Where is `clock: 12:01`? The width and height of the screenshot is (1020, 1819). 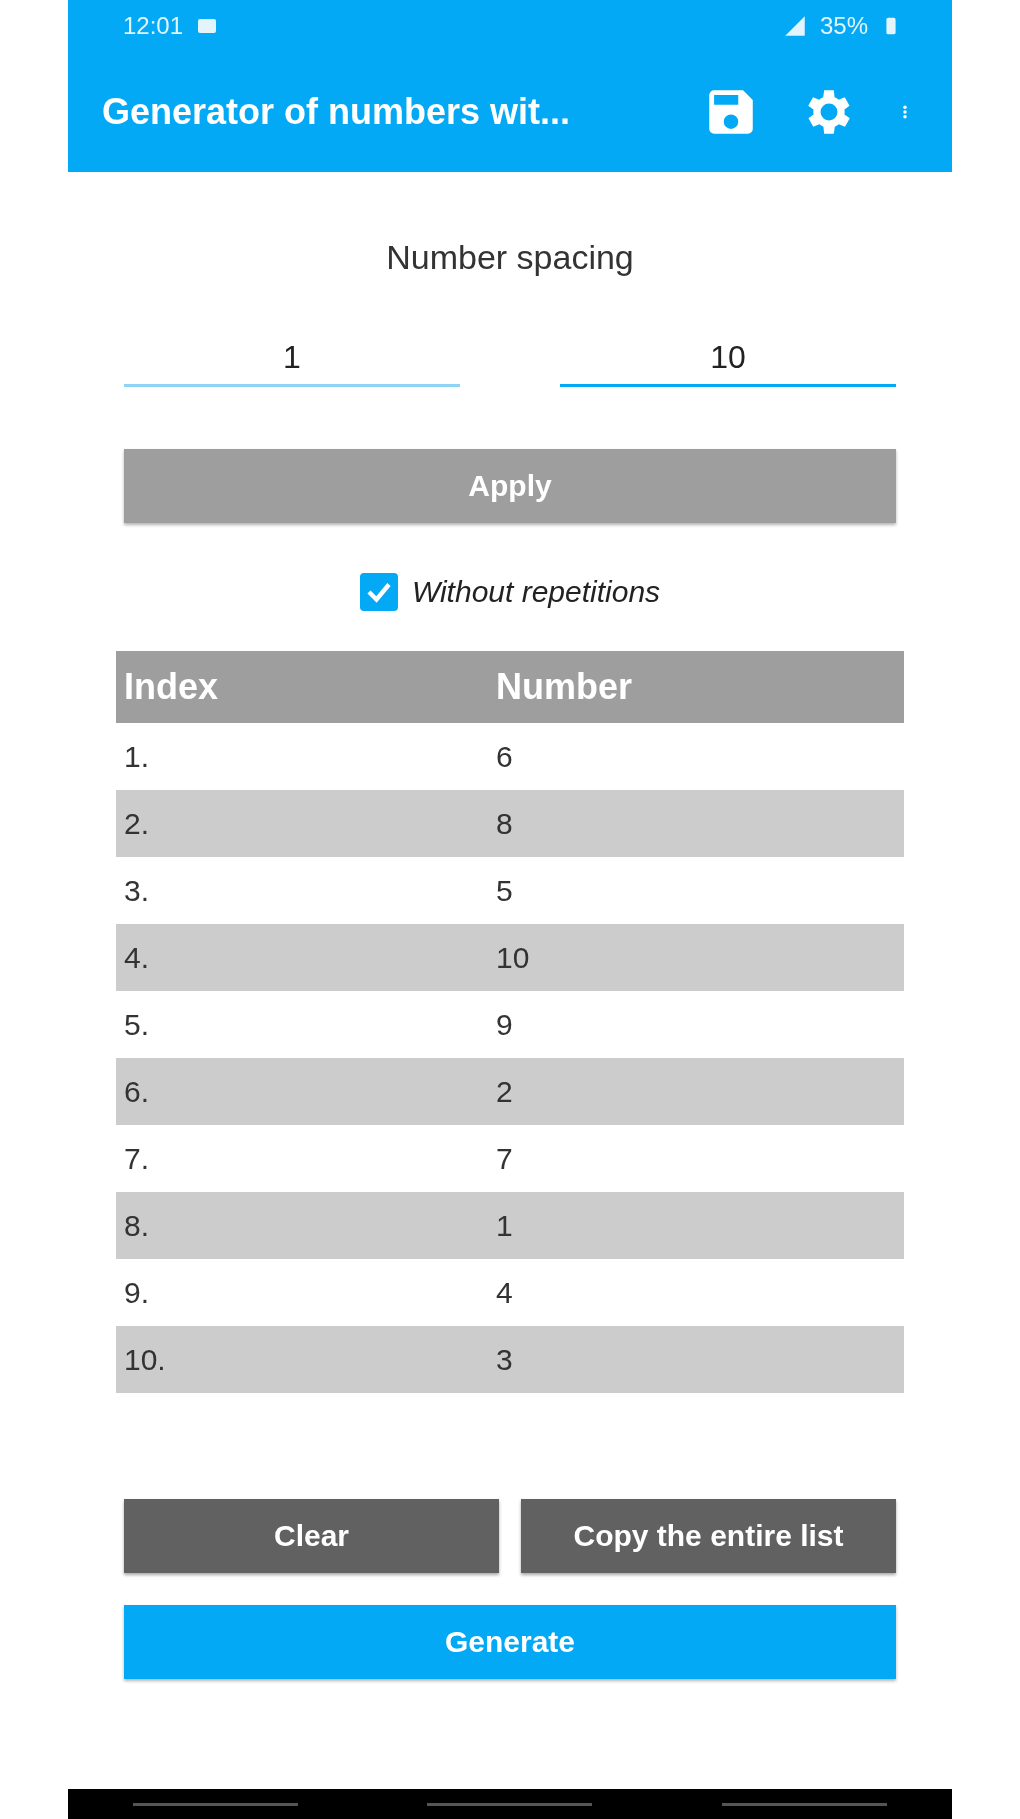
clock: 12:01 is located at coordinates (153, 26).